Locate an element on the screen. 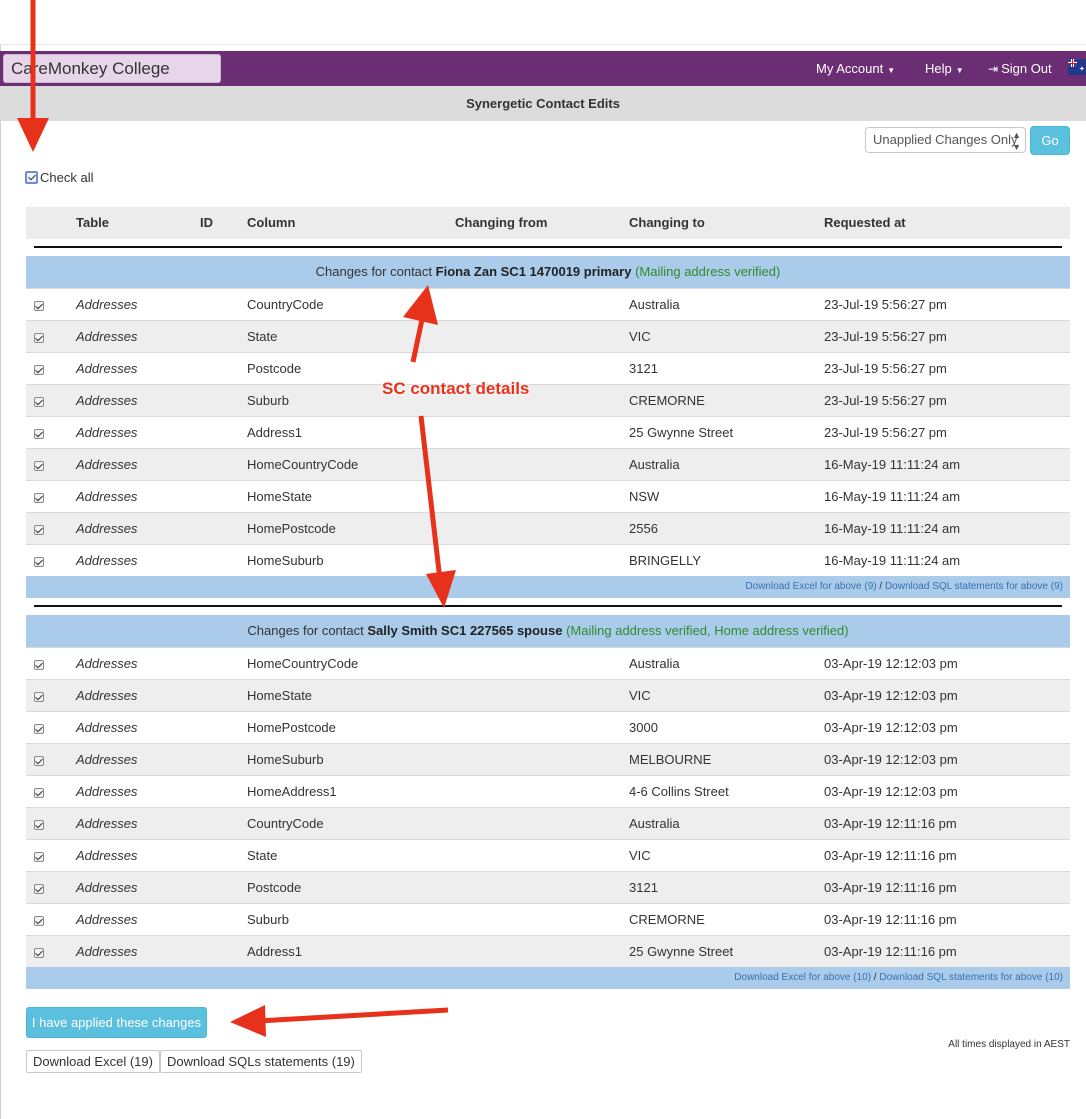 The height and width of the screenshot is (1119, 1086). cell-column: HomeCountryCode is located at coordinates (303, 663).